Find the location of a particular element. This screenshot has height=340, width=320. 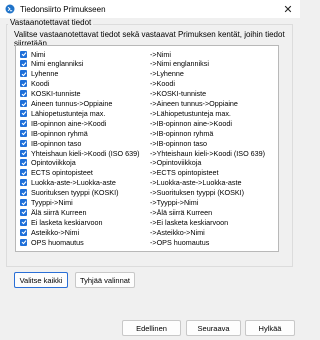

source-field-label: Suorituksen tyyppi (KOSKI) is located at coordinates (75, 193).